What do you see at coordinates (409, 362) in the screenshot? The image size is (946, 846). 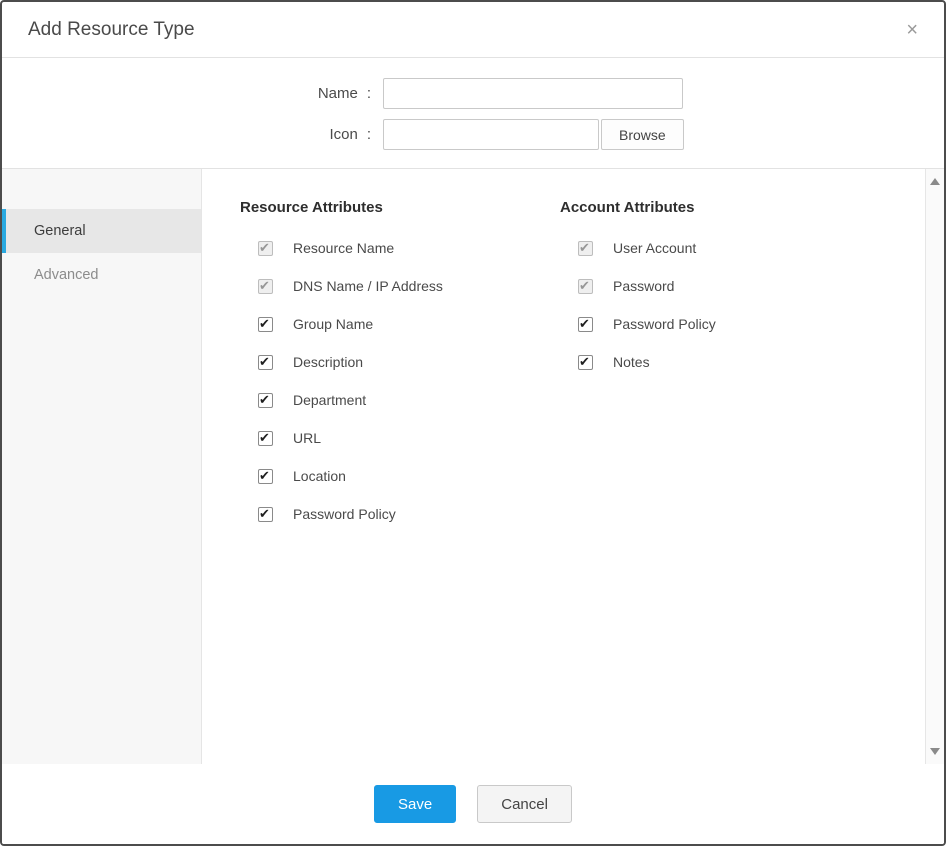 I see `checkbox-row: Description` at bounding box center [409, 362].